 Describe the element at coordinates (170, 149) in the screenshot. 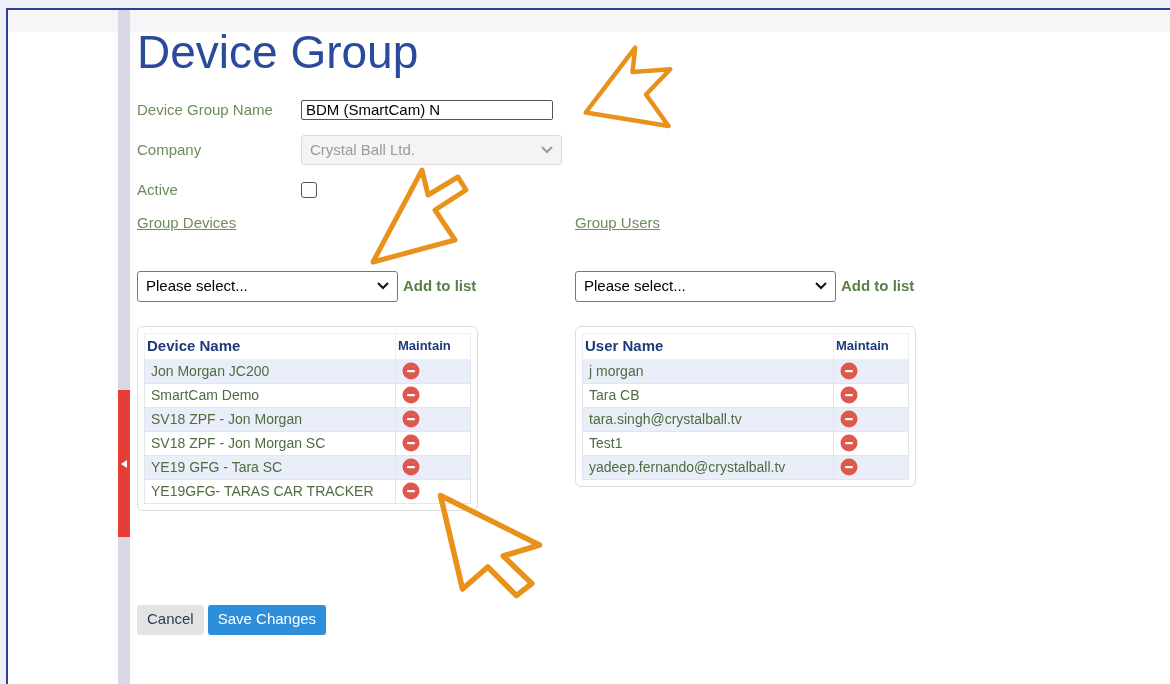

I see `field-label: Company` at that location.